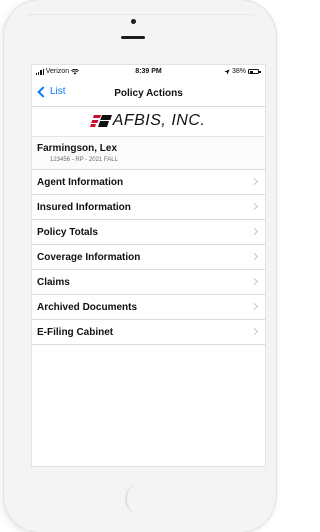 This screenshot has width=320, height=532. Describe the element at coordinates (148, 207) in the screenshot. I see `menu-item-insured-information: Insured Information` at that location.